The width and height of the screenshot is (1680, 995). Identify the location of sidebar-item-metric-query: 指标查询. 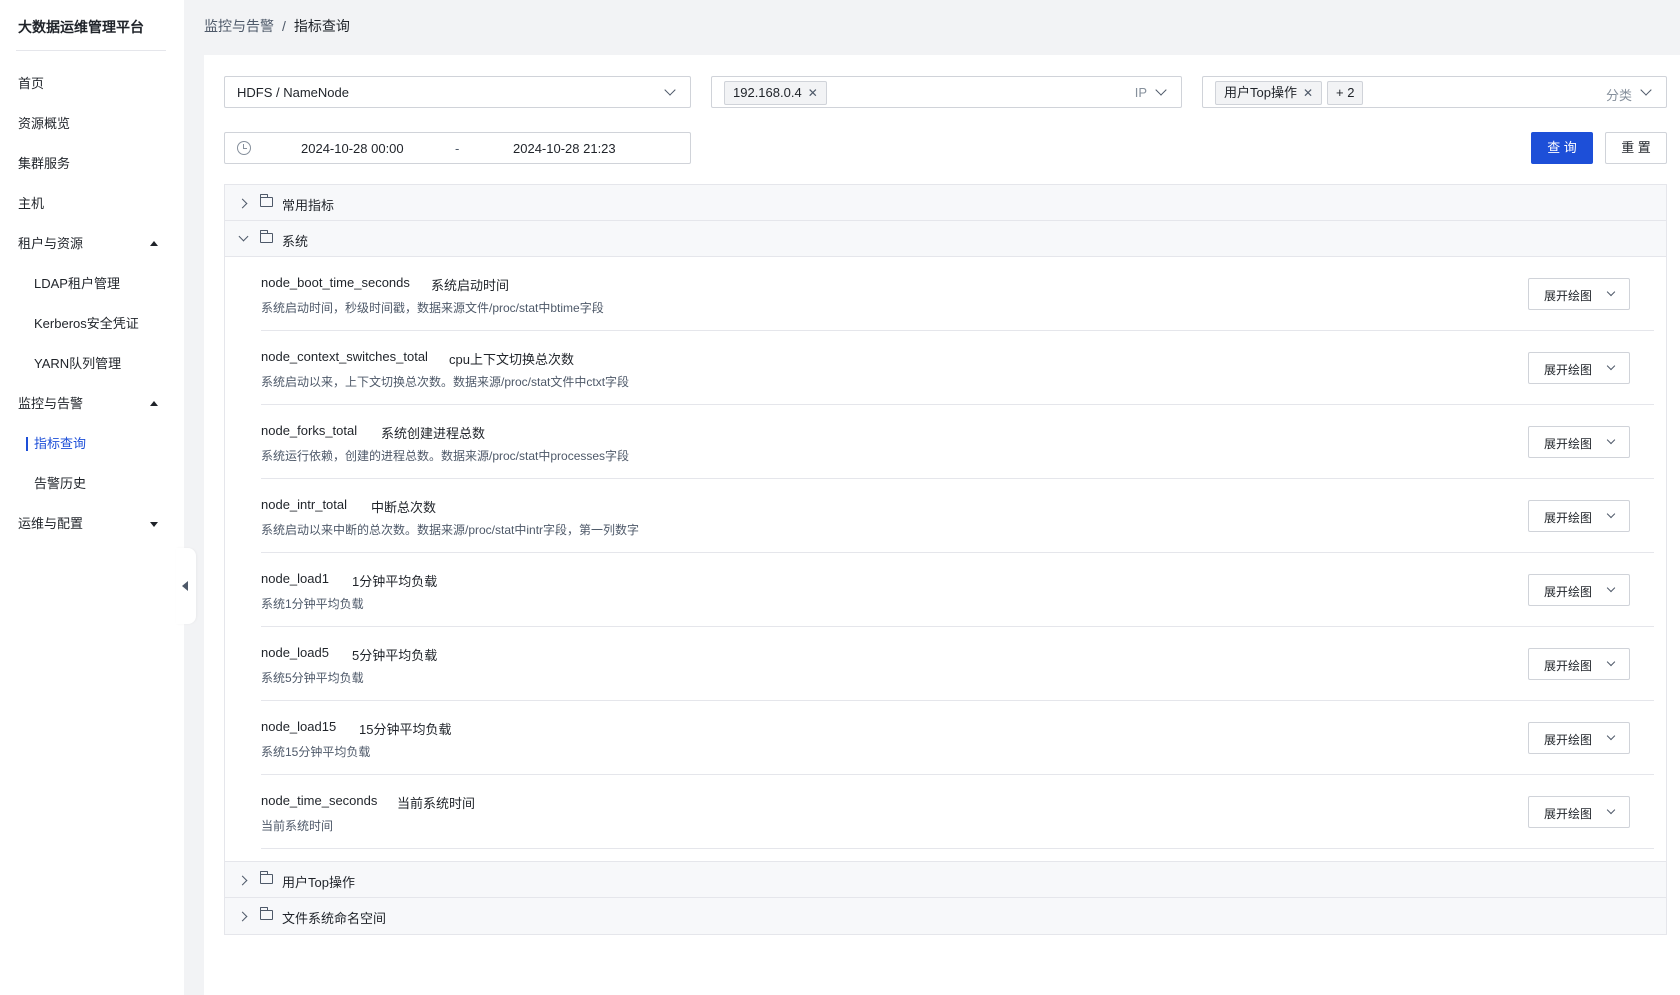
(92, 444).